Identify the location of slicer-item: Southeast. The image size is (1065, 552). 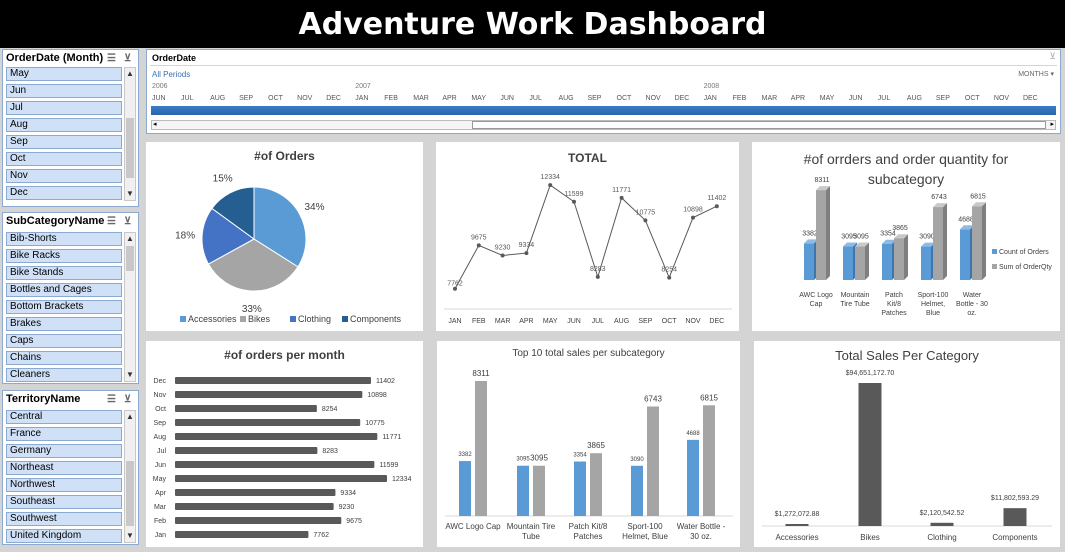
(64, 502).